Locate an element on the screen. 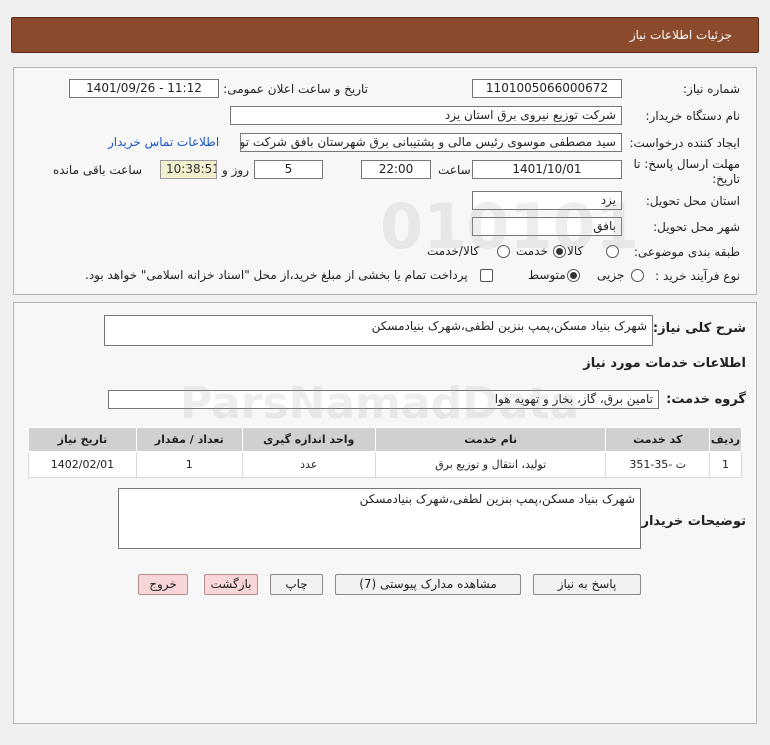  city-field: بافق is located at coordinates (547, 226).